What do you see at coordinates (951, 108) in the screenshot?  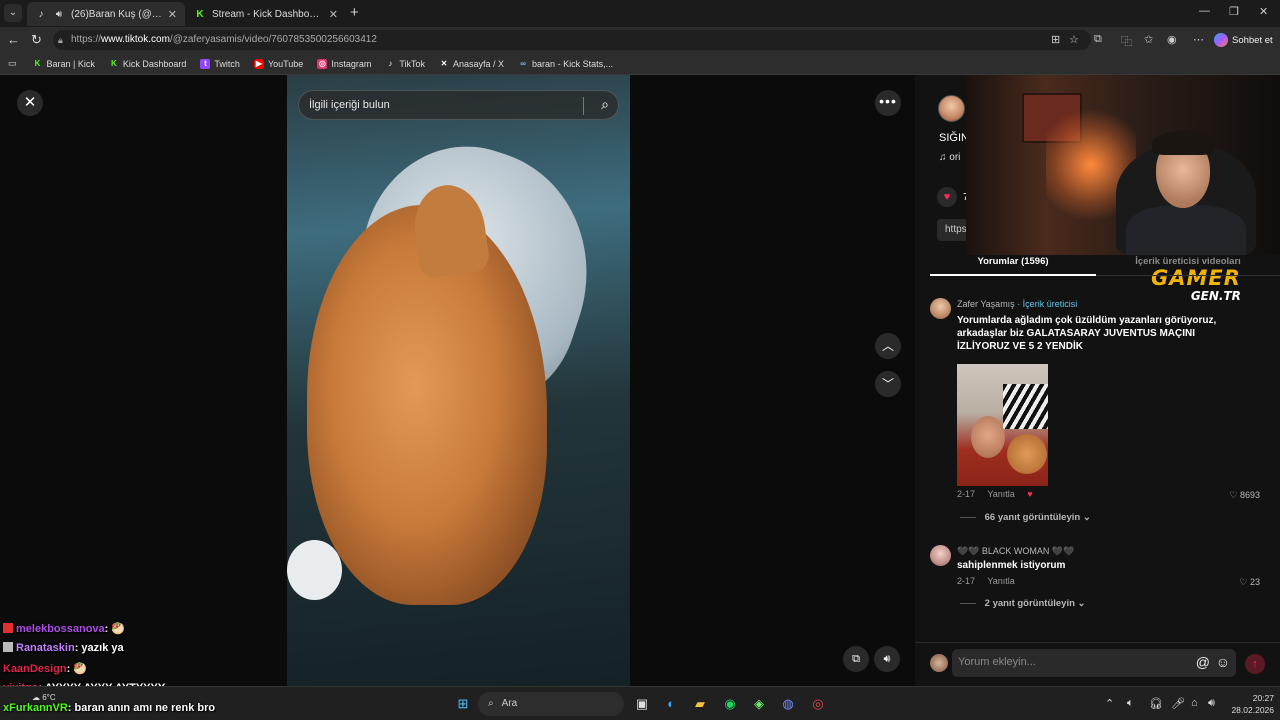 I see `author-avatar` at bounding box center [951, 108].